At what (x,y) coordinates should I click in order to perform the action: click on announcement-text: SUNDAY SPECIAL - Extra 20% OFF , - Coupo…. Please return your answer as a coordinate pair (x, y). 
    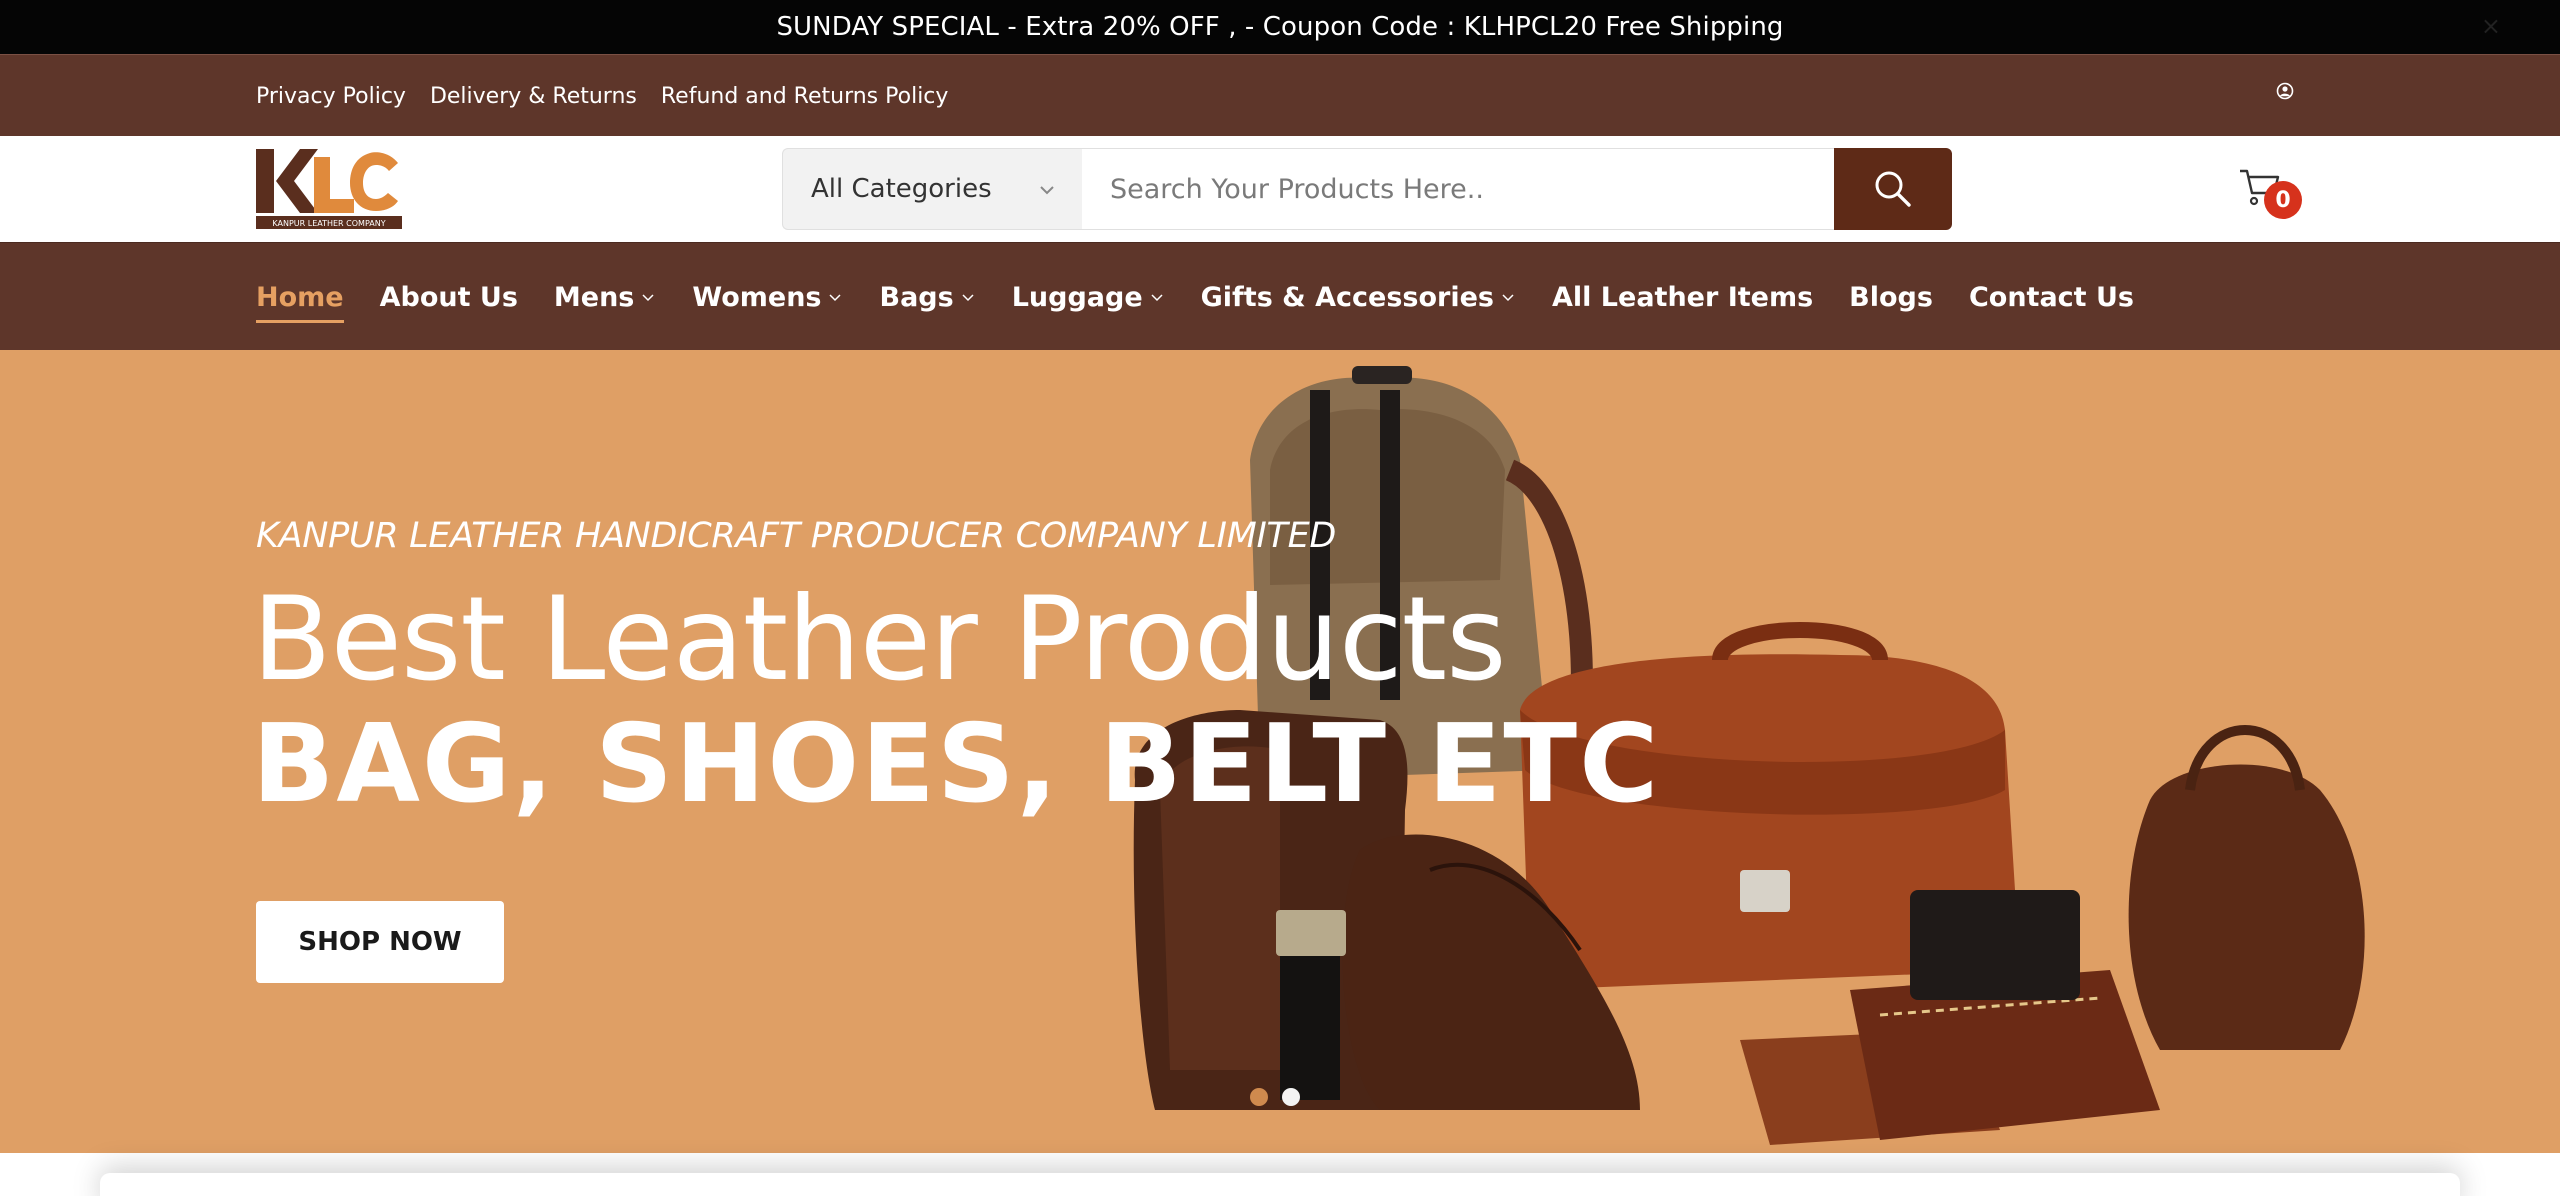
    Looking at the image, I should click on (1280, 27).